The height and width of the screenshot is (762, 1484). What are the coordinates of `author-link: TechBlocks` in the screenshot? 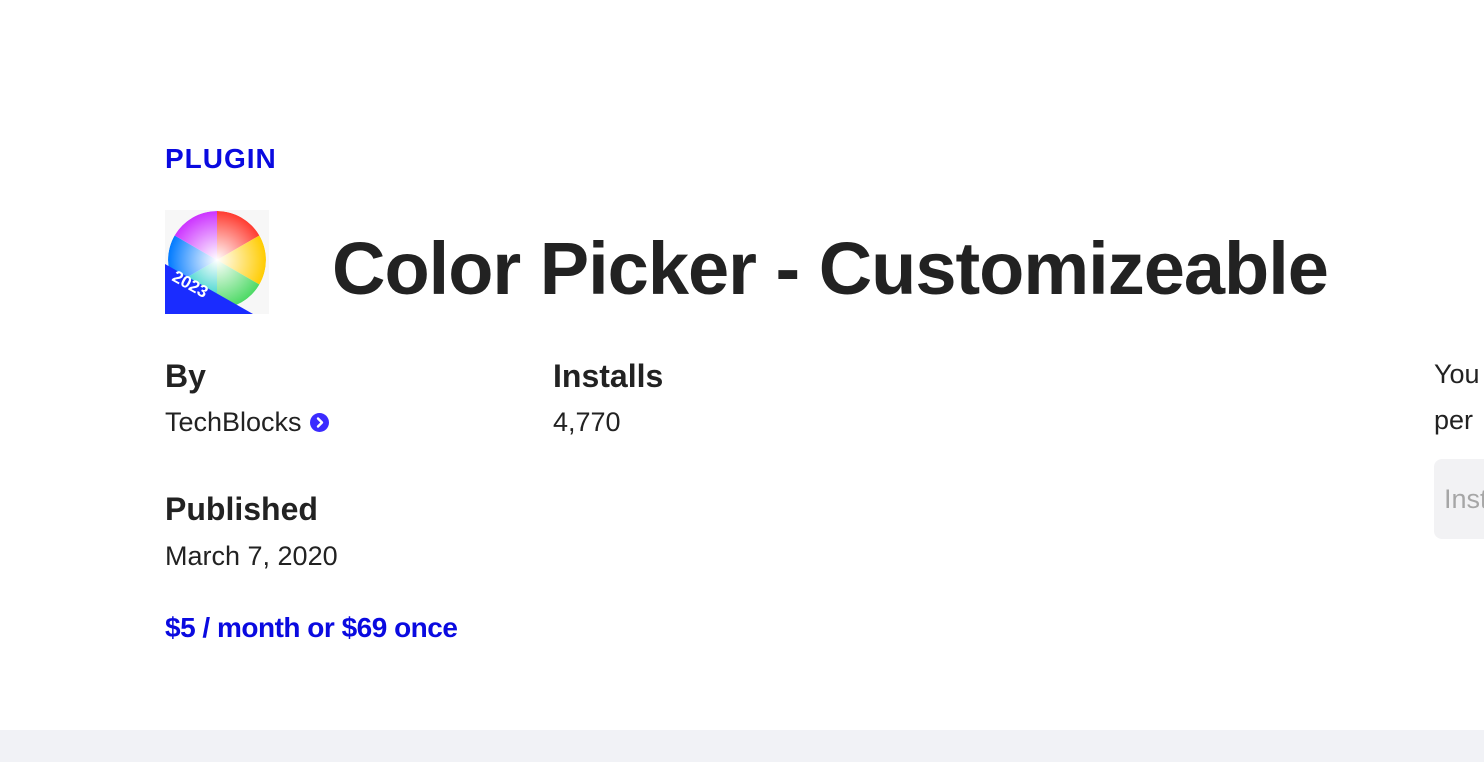 It's located at (247, 422).